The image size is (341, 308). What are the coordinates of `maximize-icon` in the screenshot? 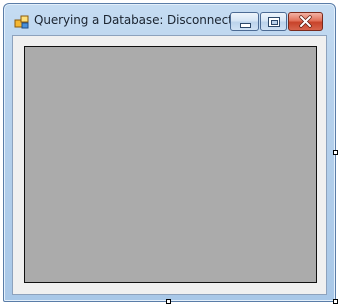 It's located at (274, 22).